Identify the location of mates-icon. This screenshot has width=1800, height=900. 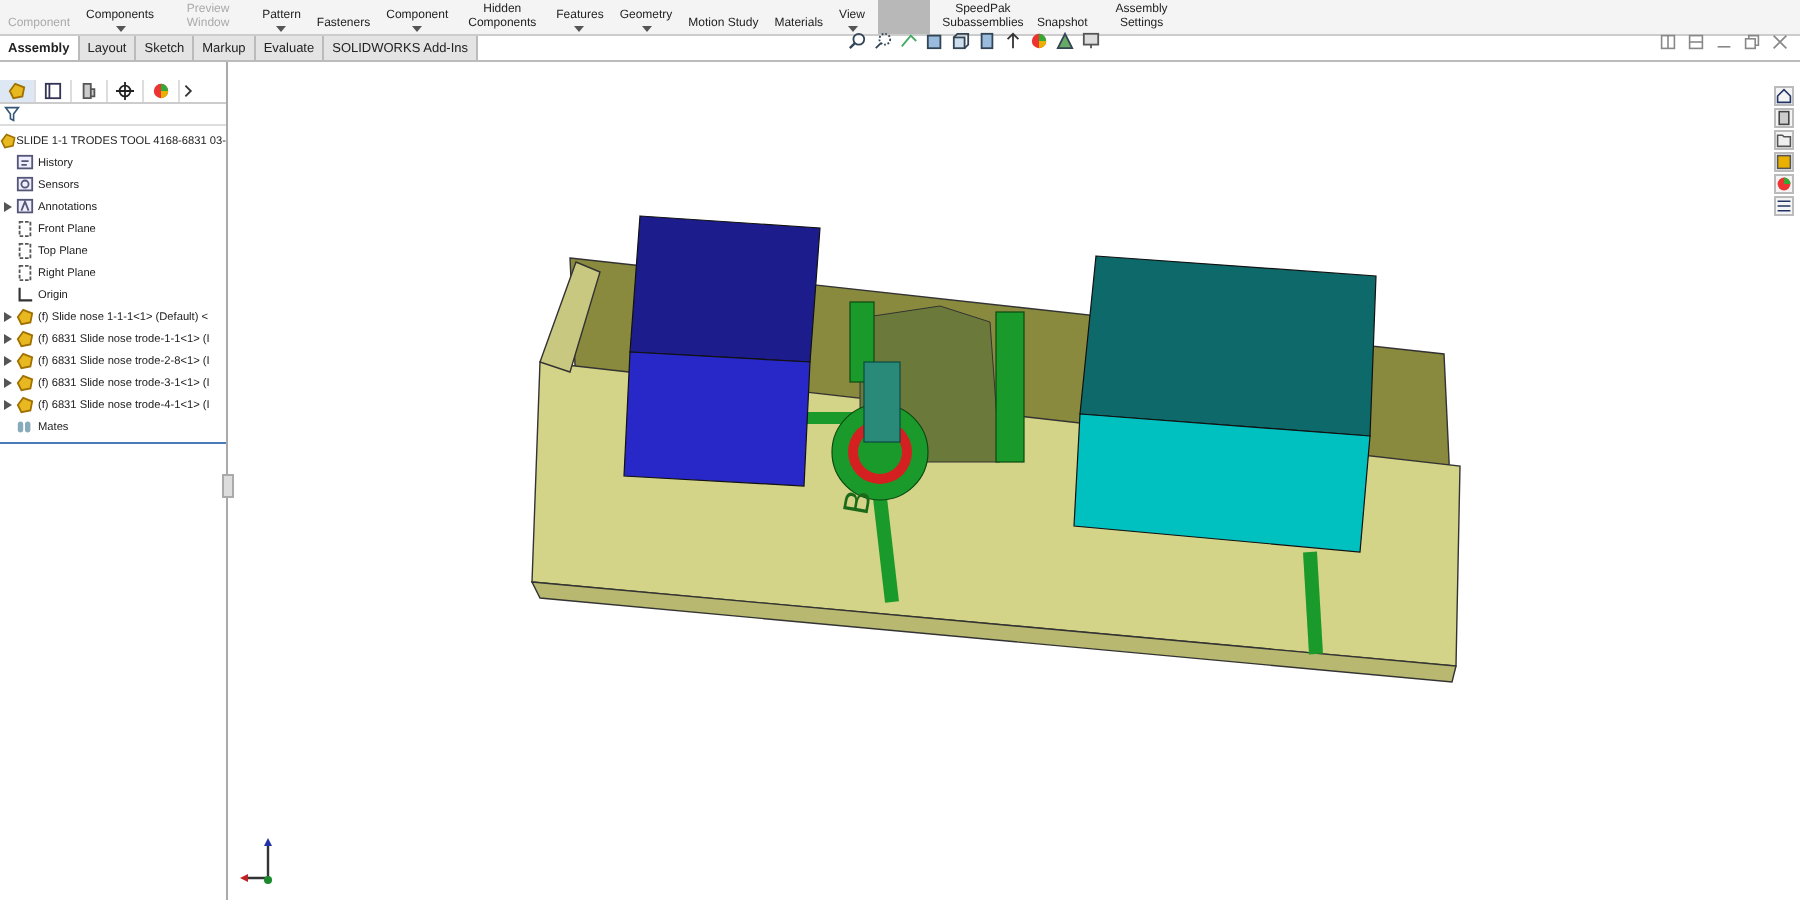
(25, 427).